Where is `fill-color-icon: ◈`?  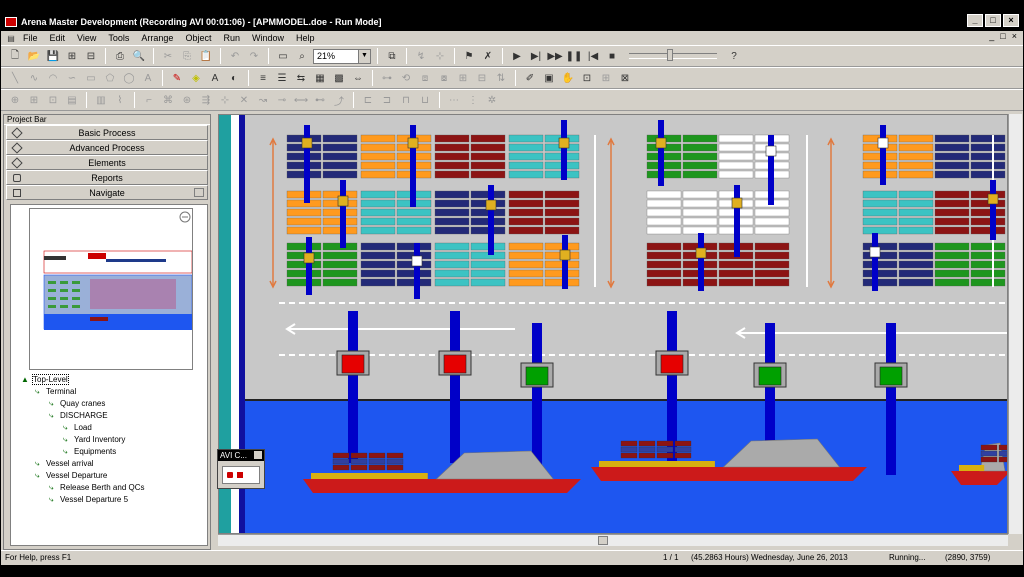
fill-color-icon: ◈ is located at coordinates (196, 78).